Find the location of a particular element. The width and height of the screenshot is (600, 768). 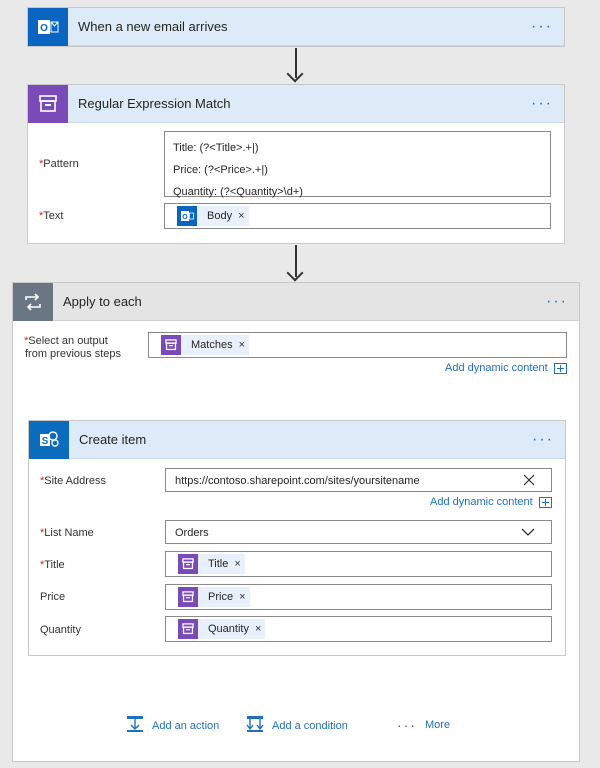

text-label: *Text is located at coordinates (51, 216).